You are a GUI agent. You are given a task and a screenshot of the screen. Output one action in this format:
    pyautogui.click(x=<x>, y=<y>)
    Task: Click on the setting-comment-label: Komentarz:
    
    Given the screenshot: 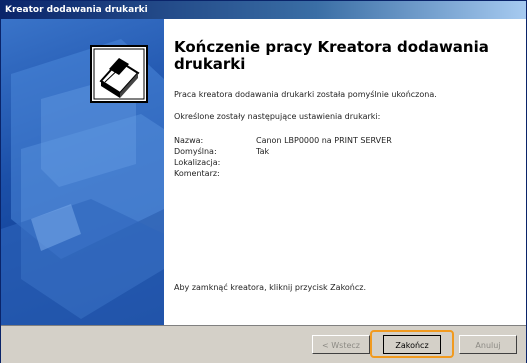 What is the action you would take?
    pyautogui.click(x=197, y=173)
    